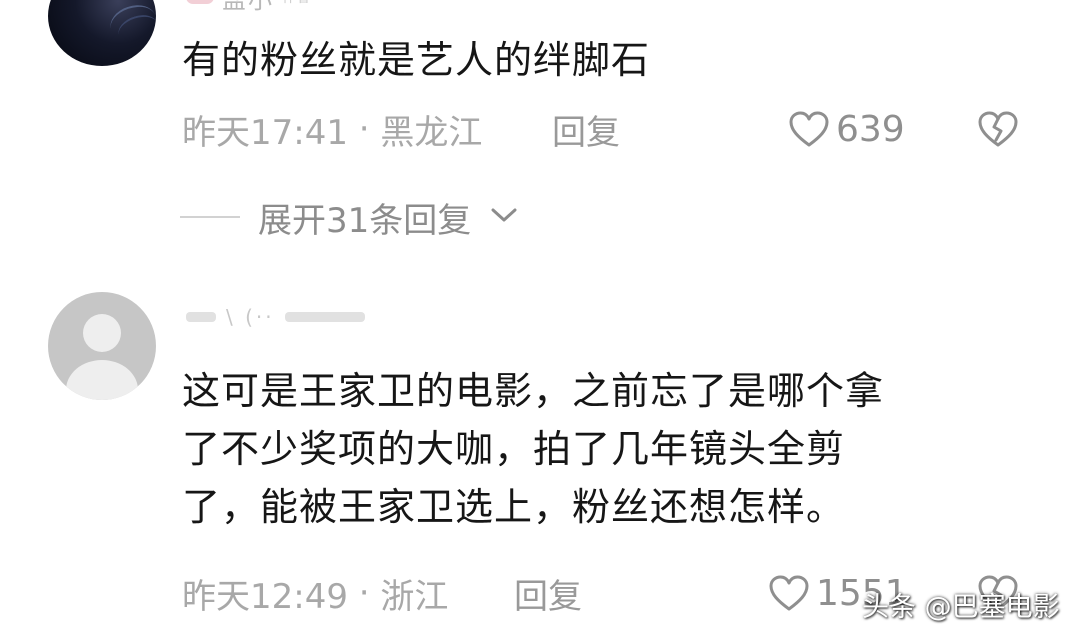  I want to click on user-avatar, so click(102, 33).